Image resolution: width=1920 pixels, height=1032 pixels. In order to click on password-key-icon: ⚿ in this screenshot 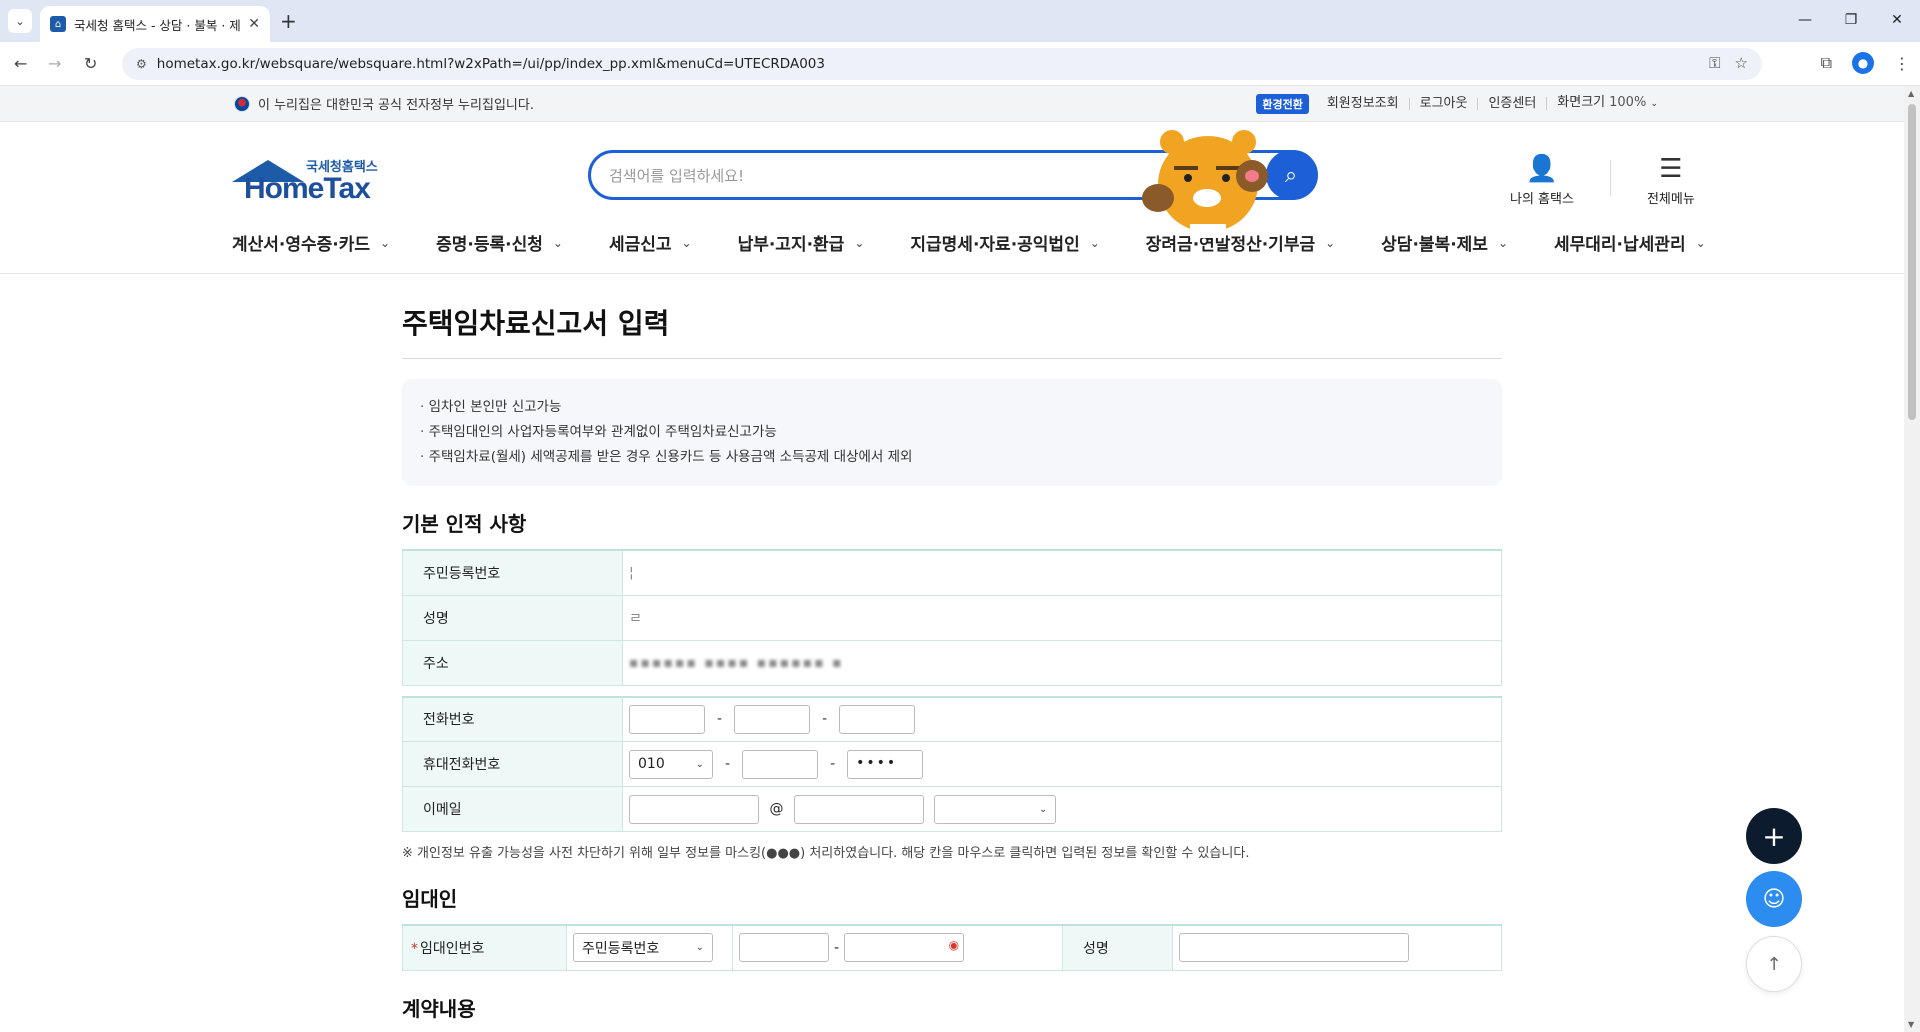, I will do `click(1714, 63)`.